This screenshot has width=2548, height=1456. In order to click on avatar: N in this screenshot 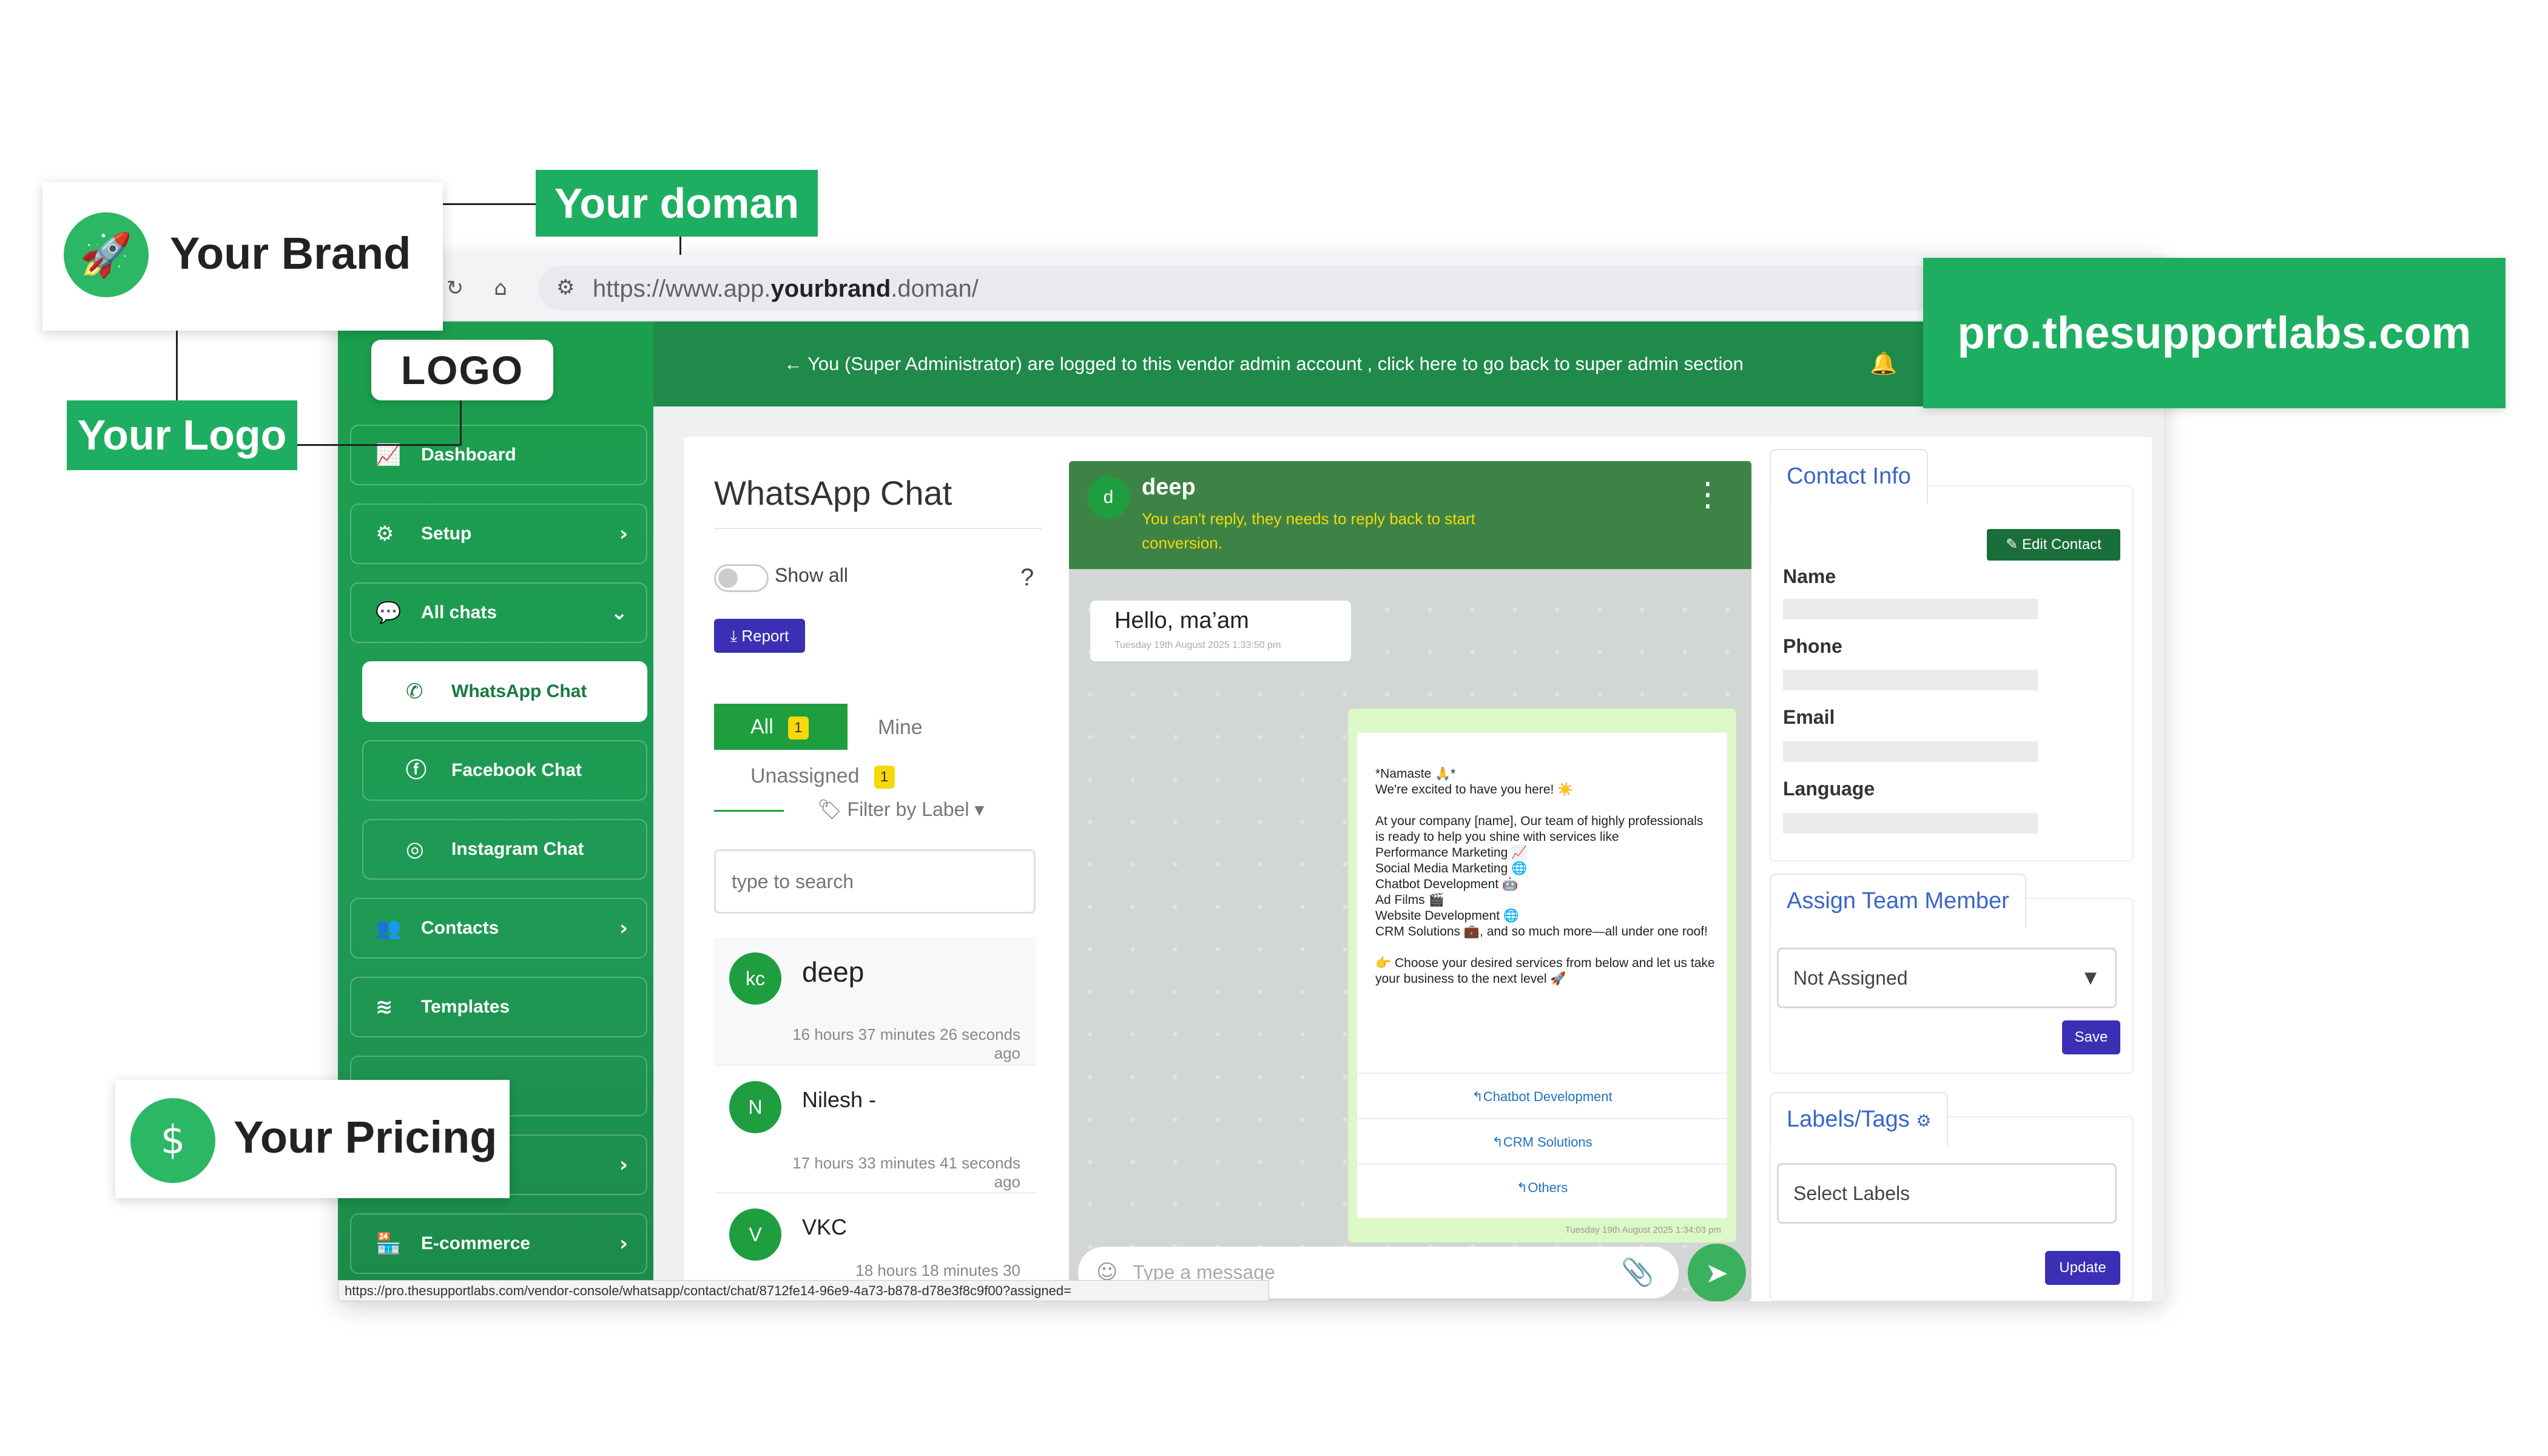, I will do `click(755, 1107)`.